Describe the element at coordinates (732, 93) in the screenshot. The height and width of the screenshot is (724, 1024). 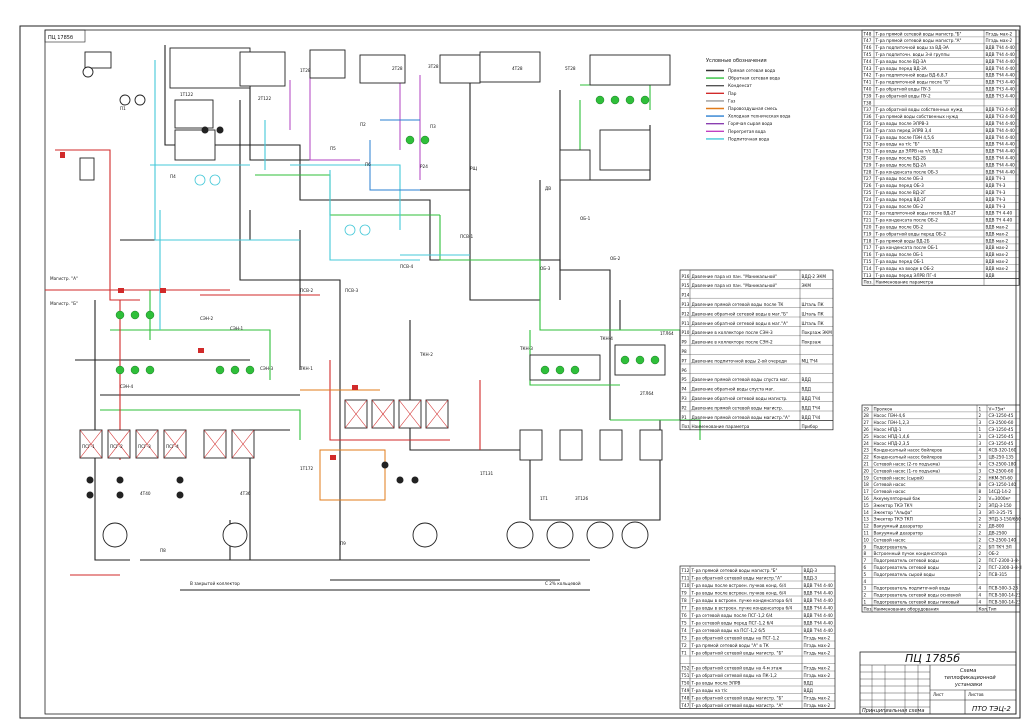
I see `legend-item-label: Пар` at that location.